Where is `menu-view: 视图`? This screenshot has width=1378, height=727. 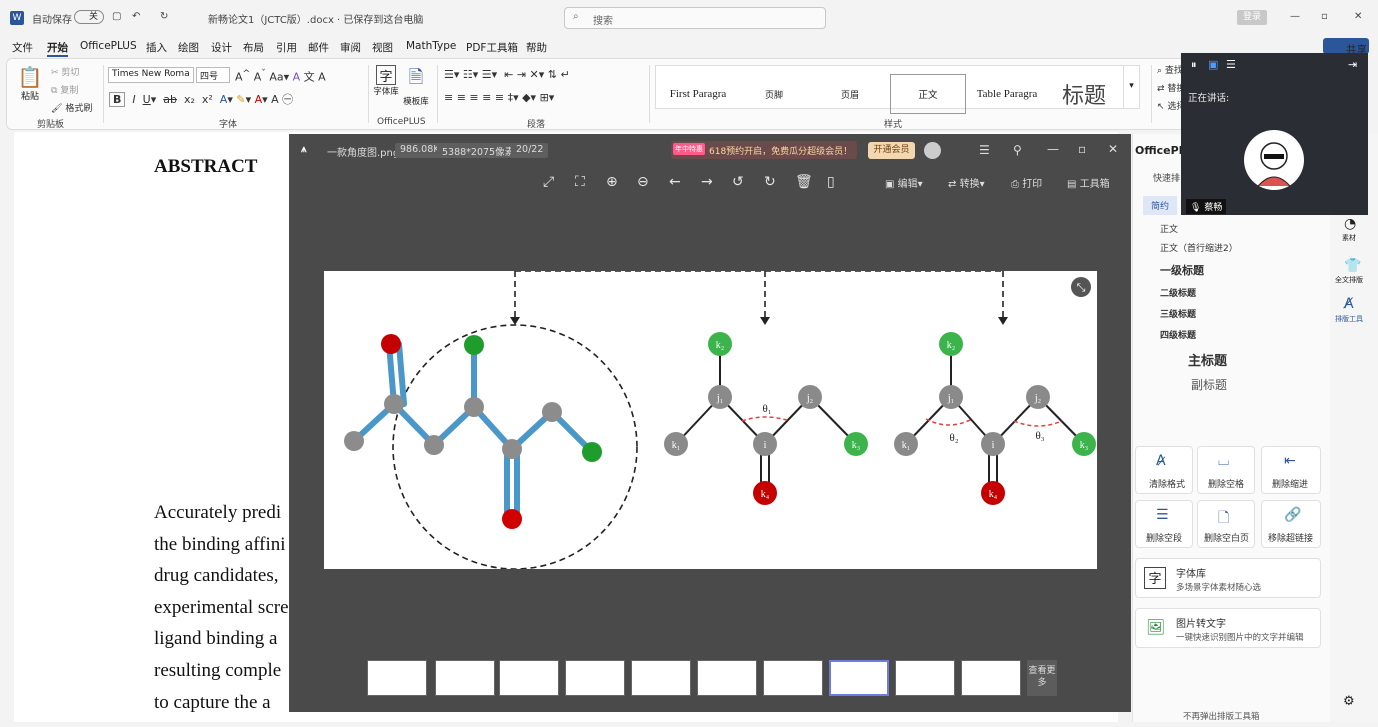
menu-view: 视图 is located at coordinates (382, 47).